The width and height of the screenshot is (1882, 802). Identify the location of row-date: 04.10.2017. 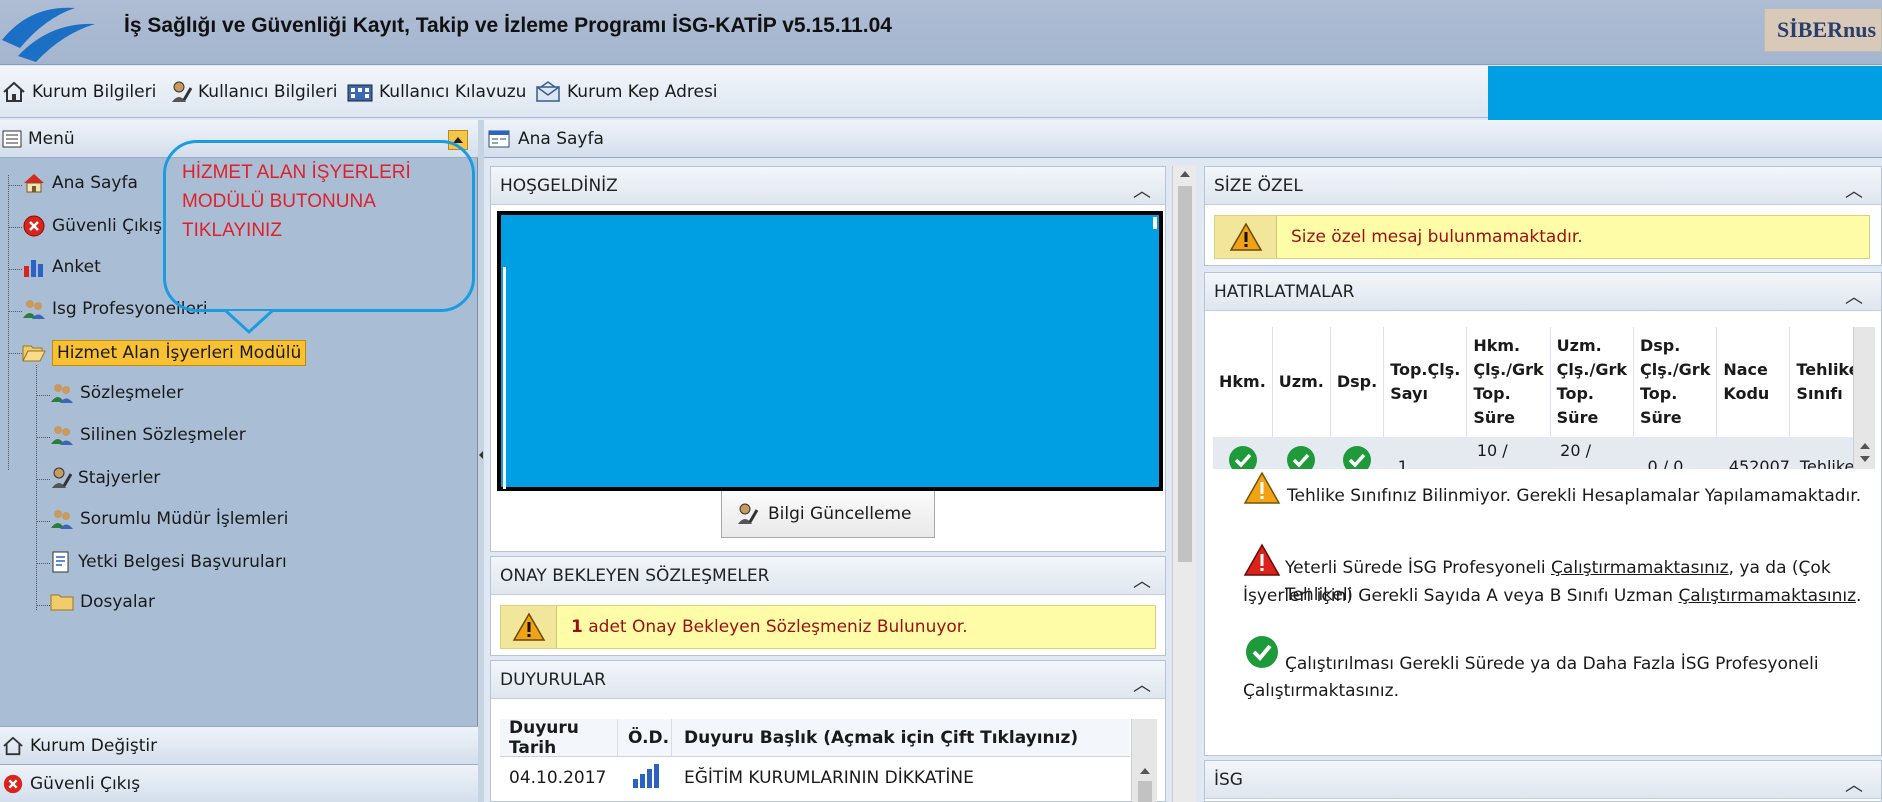
(558, 778).